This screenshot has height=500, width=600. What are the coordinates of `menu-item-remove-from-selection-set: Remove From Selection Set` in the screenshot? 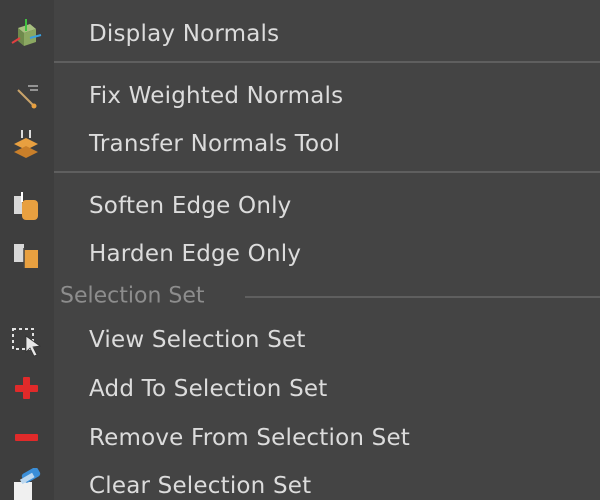 It's located at (300, 438).